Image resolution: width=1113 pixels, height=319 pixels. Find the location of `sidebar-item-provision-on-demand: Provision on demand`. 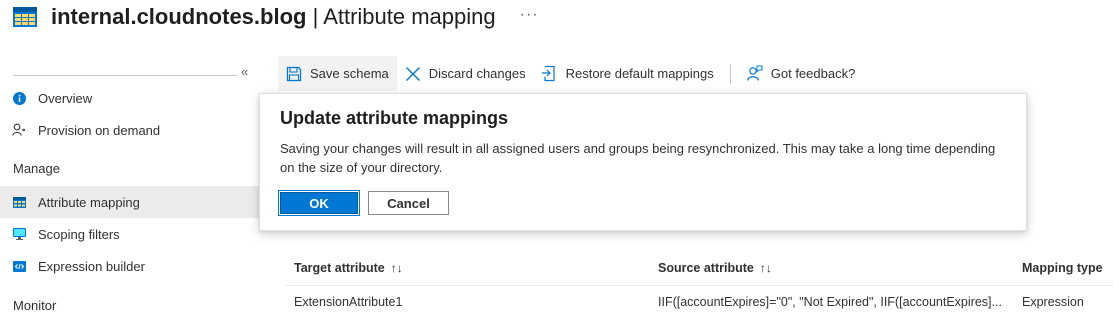

sidebar-item-provision-on-demand: Provision on demand is located at coordinates (132, 130).